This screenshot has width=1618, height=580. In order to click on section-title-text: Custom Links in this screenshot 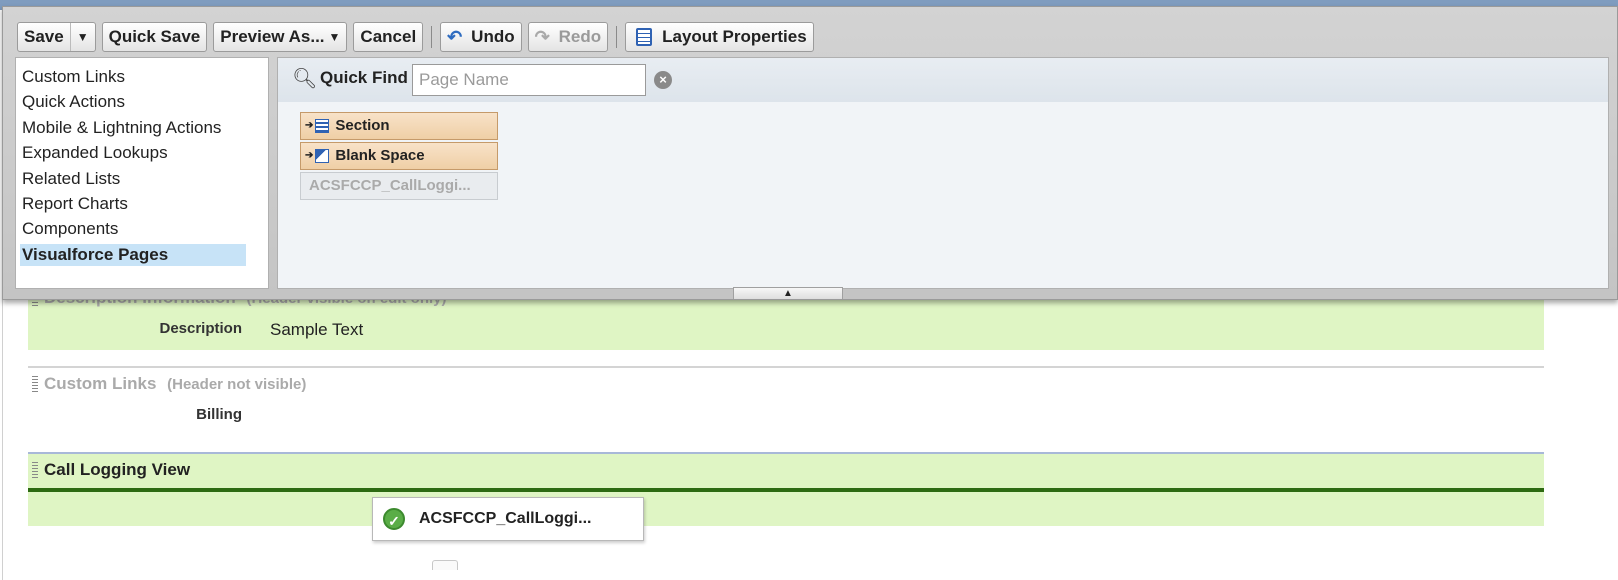, I will do `click(100, 383)`.